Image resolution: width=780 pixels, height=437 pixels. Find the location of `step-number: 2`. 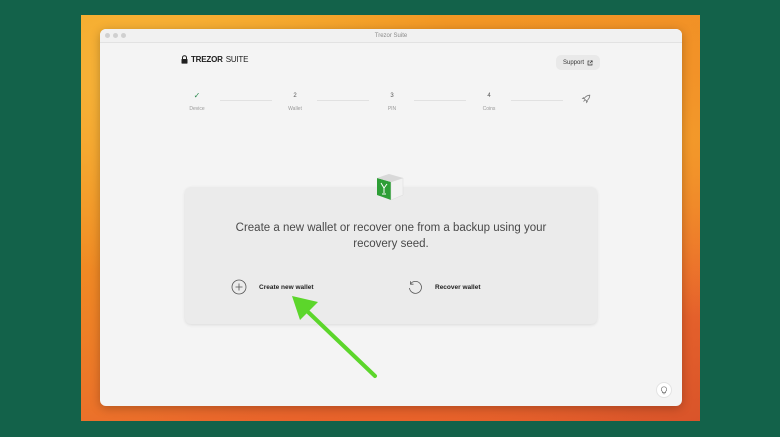

step-number: 2 is located at coordinates (295, 96).